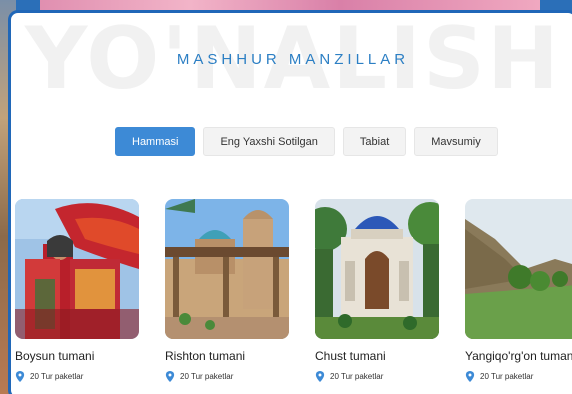 This screenshot has width=572, height=394. I want to click on section-title: MASHHUR MANZILLAR, so click(293, 59).